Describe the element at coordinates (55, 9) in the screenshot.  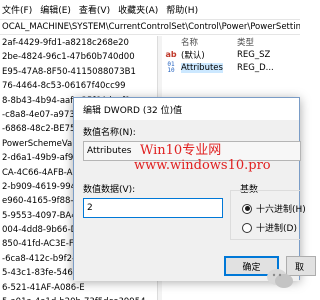
I see `menu-edit: 编辑(E)` at that location.